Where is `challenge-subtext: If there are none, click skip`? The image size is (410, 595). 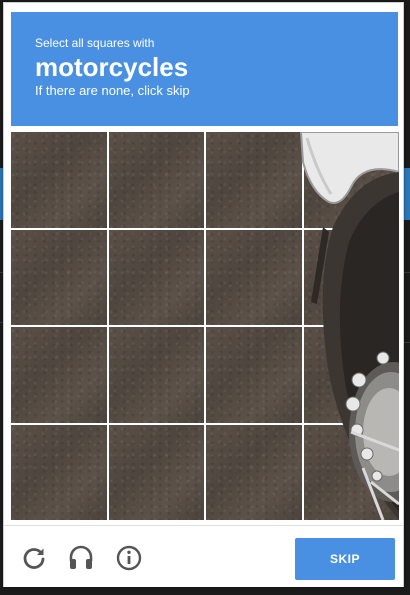 challenge-subtext: If there are none, click skip is located at coordinates (112, 90).